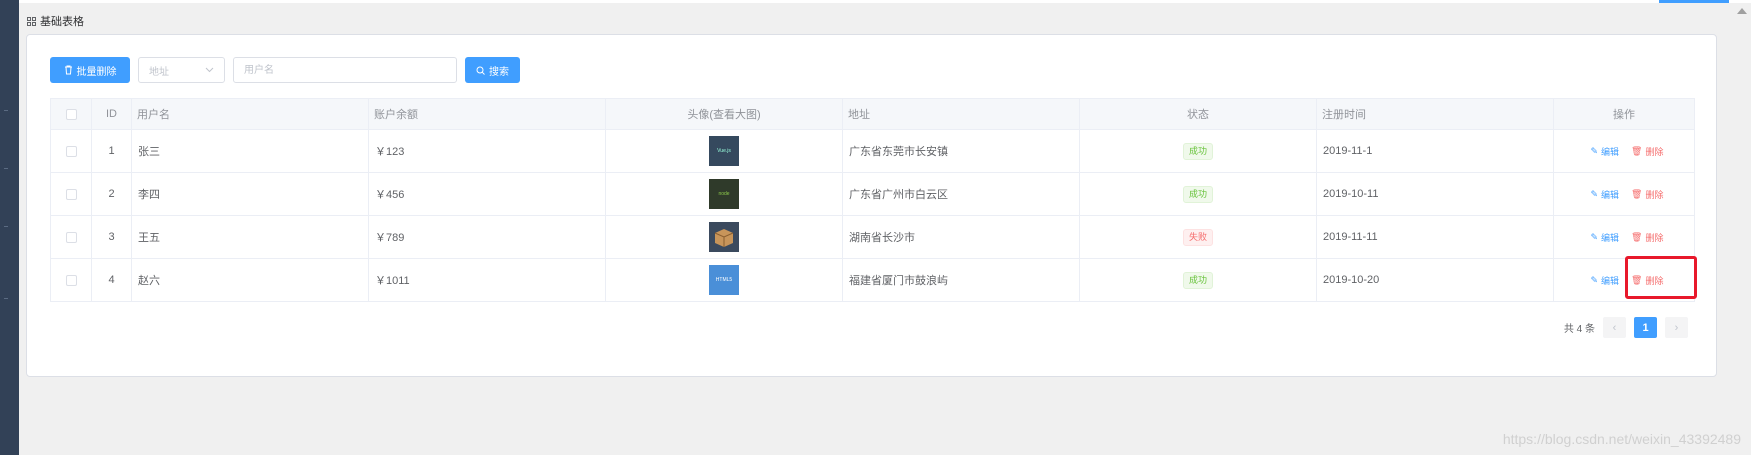 The height and width of the screenshot is (455, 1751). I want to click on select-all-checkbox, so click(71, 114).